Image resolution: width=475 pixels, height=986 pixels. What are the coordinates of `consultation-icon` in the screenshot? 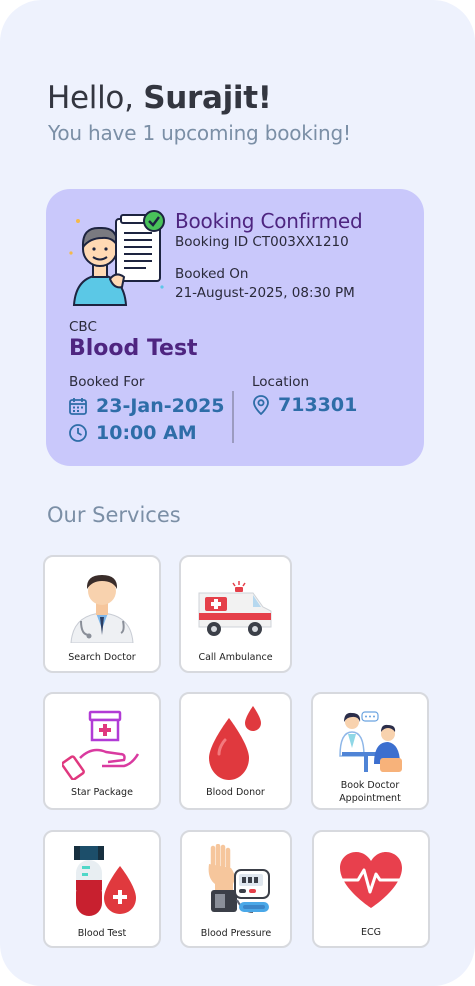 It's located at (370, 741).